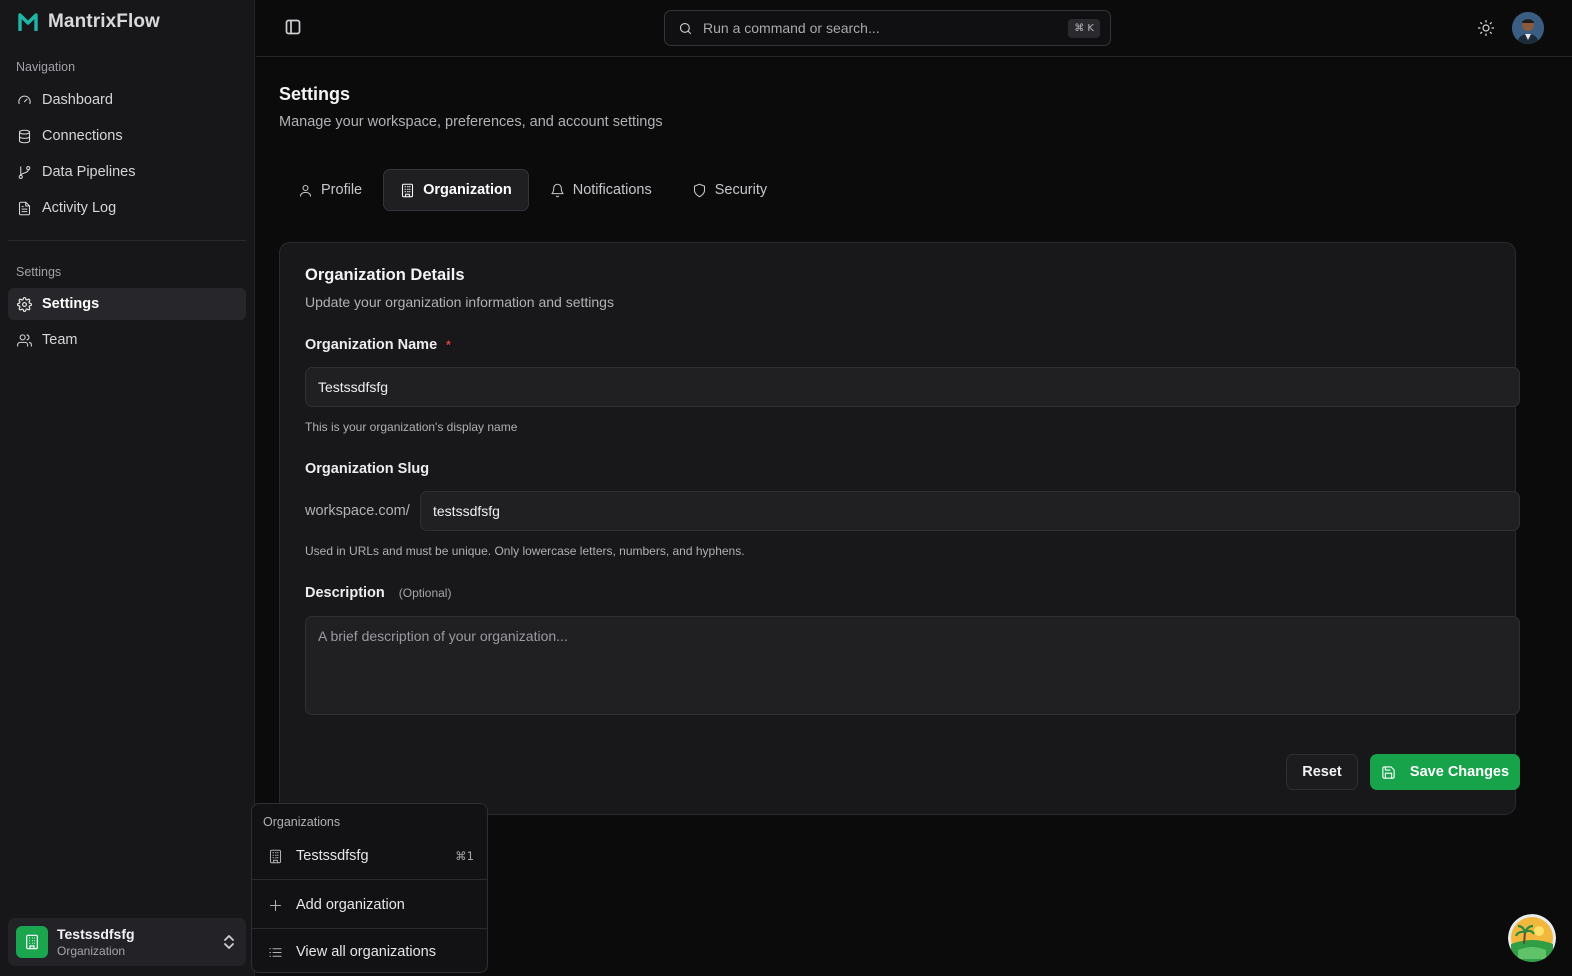  What do you see at coordinates (371, 345) in the screenshot?
I see `org-name-label-text: Organization Name` at bounding box center [371, 345].